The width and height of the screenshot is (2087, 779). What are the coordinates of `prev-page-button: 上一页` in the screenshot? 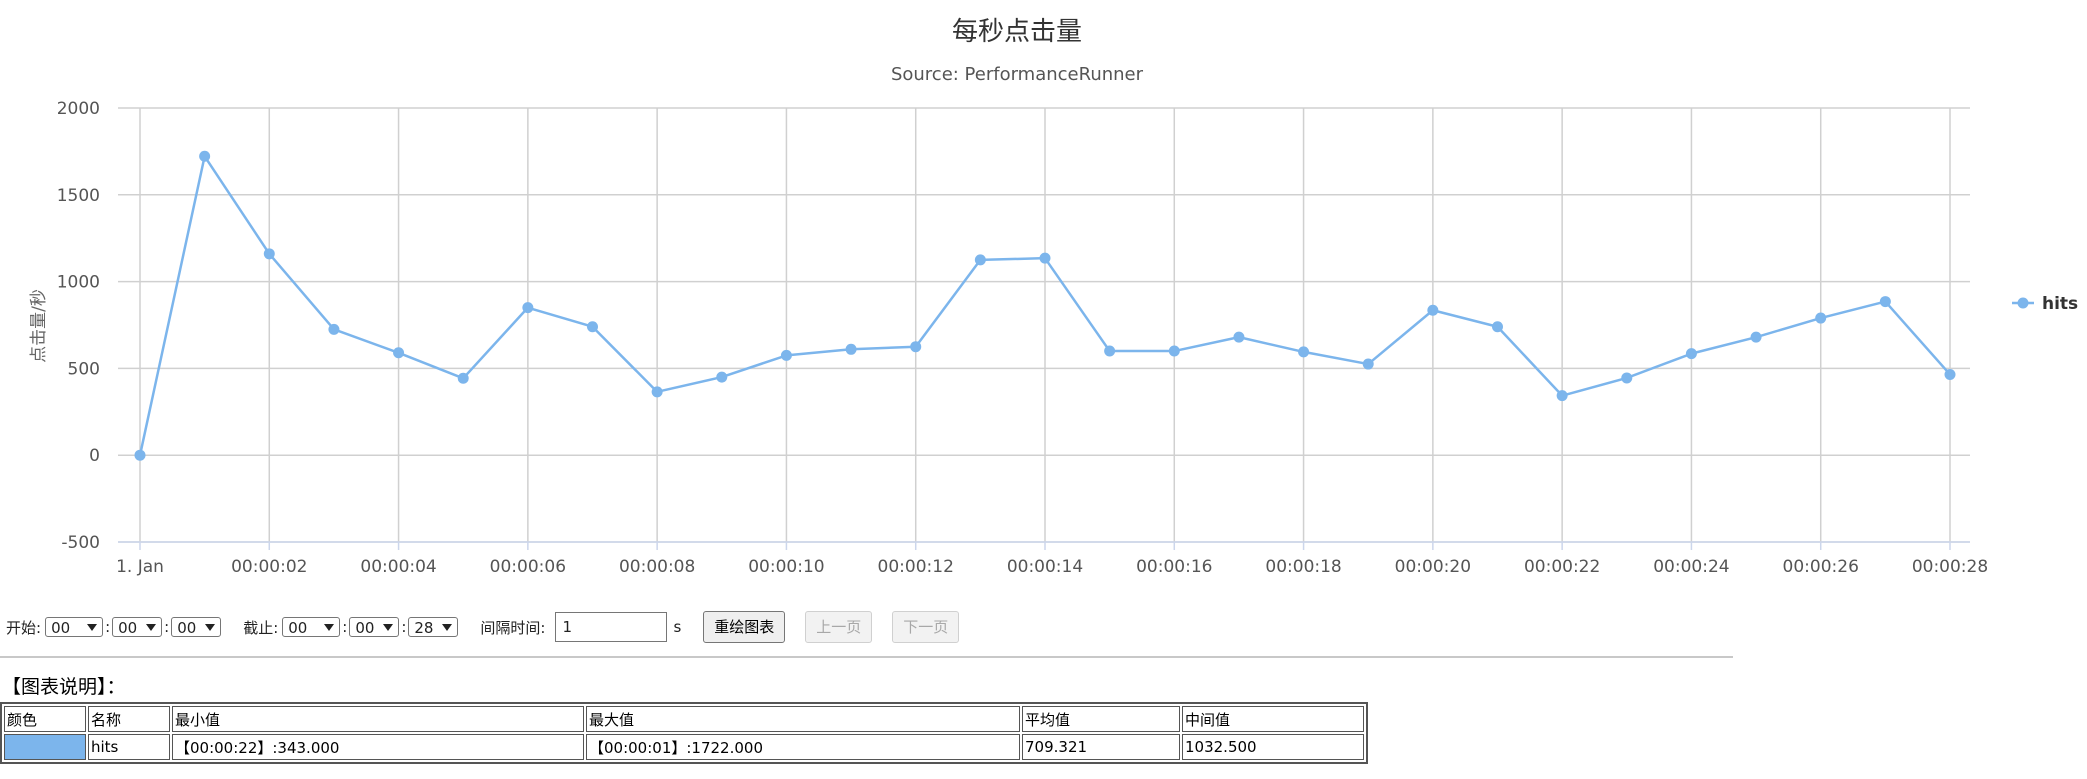 It's located at (839, 627).